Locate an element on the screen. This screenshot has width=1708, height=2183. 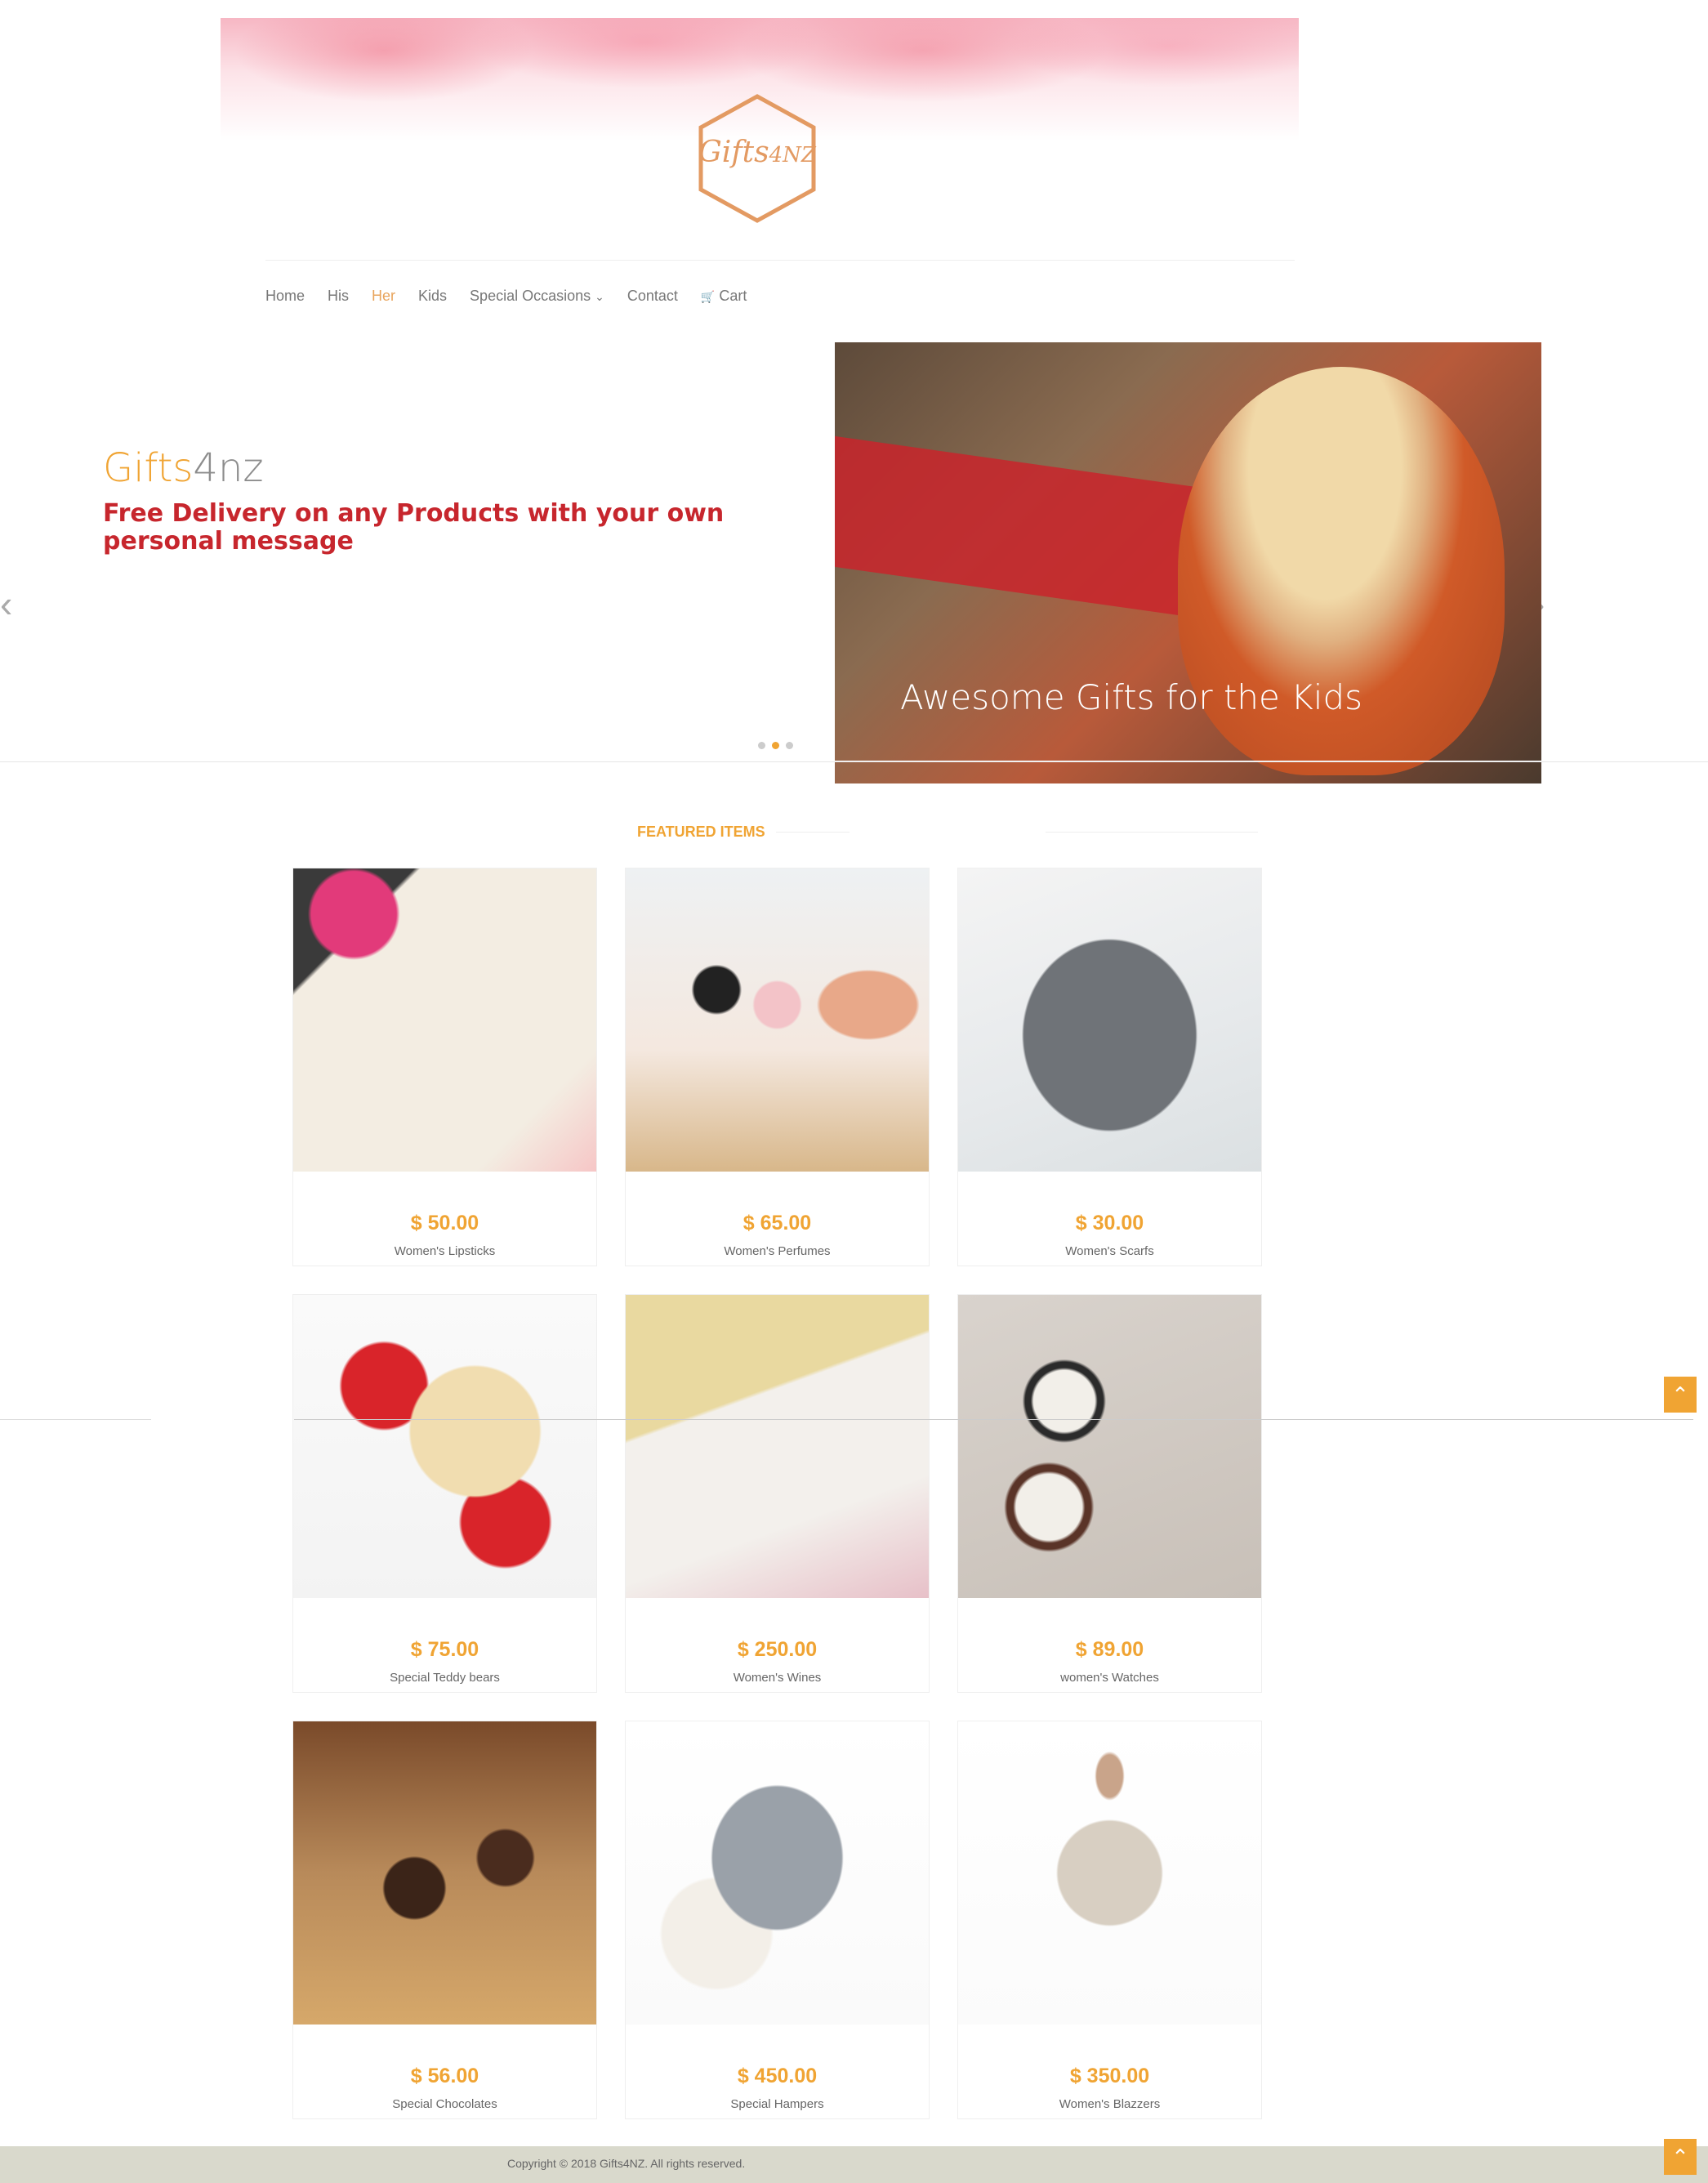
nav-home: Home is located at coordinates (285, 300).